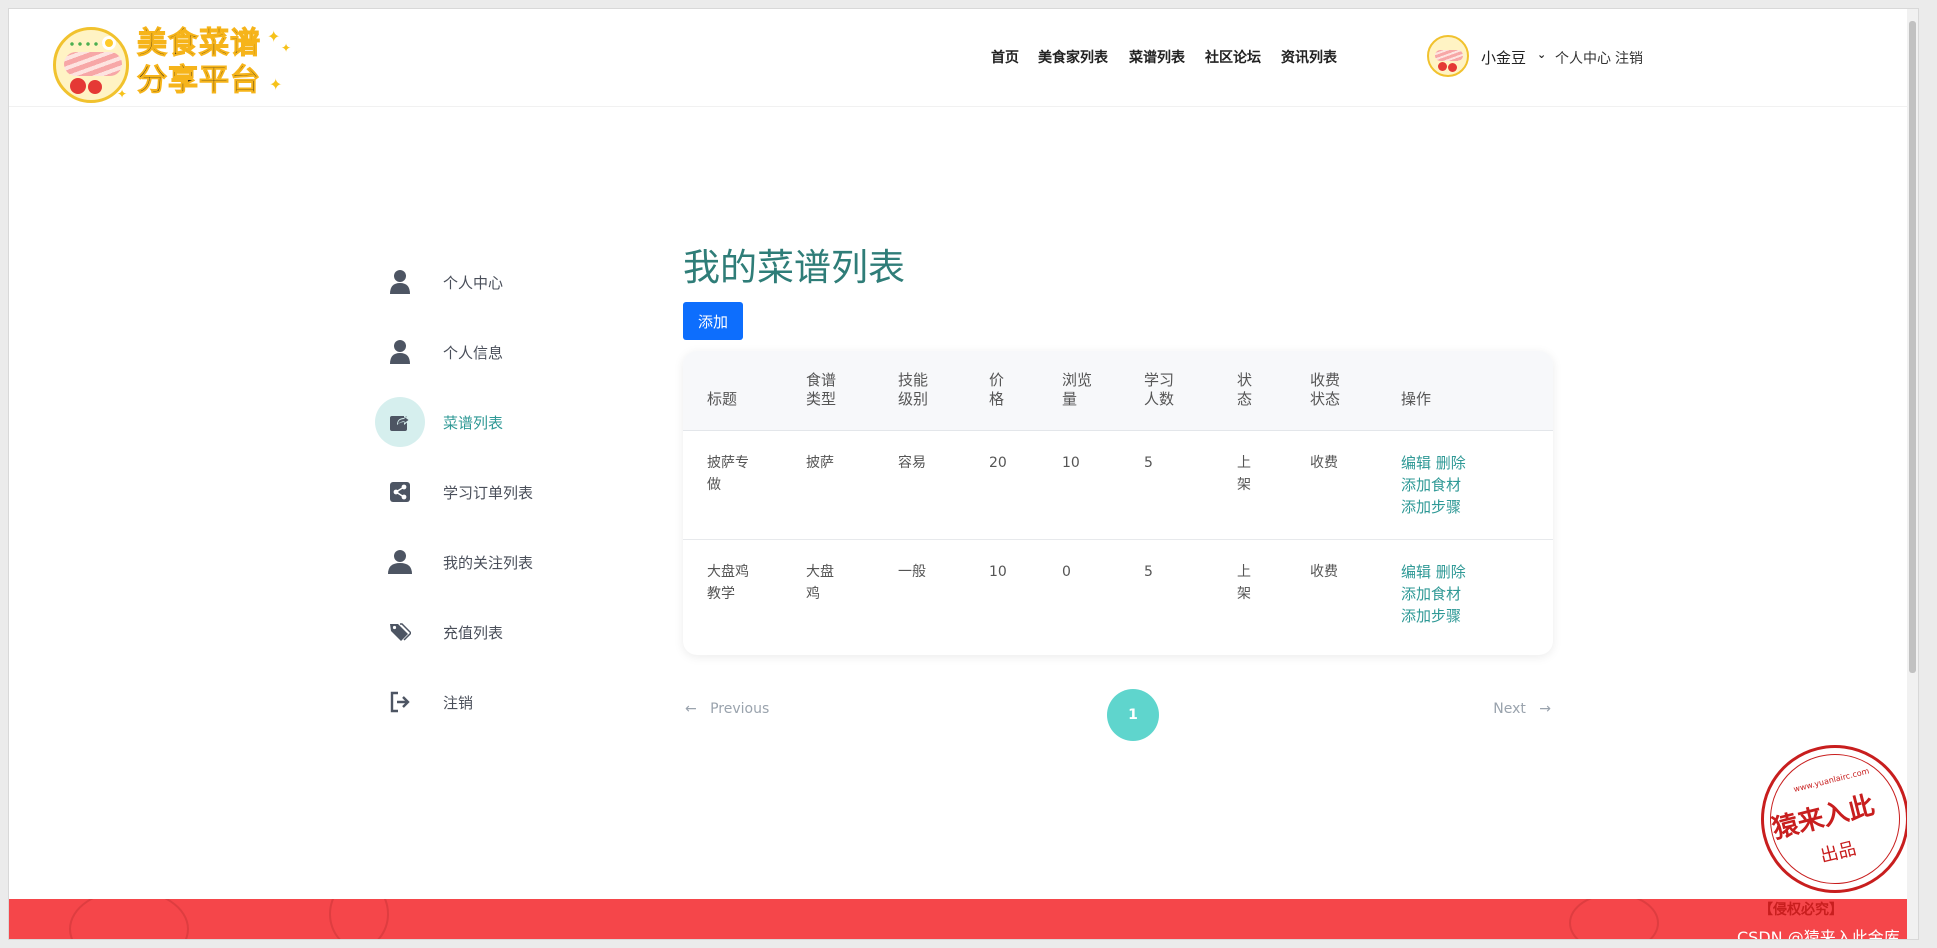 The width and height of the screenshot is (1937, 948). I want to click on page-title: 我的菜谱列表, so click(794, 267).